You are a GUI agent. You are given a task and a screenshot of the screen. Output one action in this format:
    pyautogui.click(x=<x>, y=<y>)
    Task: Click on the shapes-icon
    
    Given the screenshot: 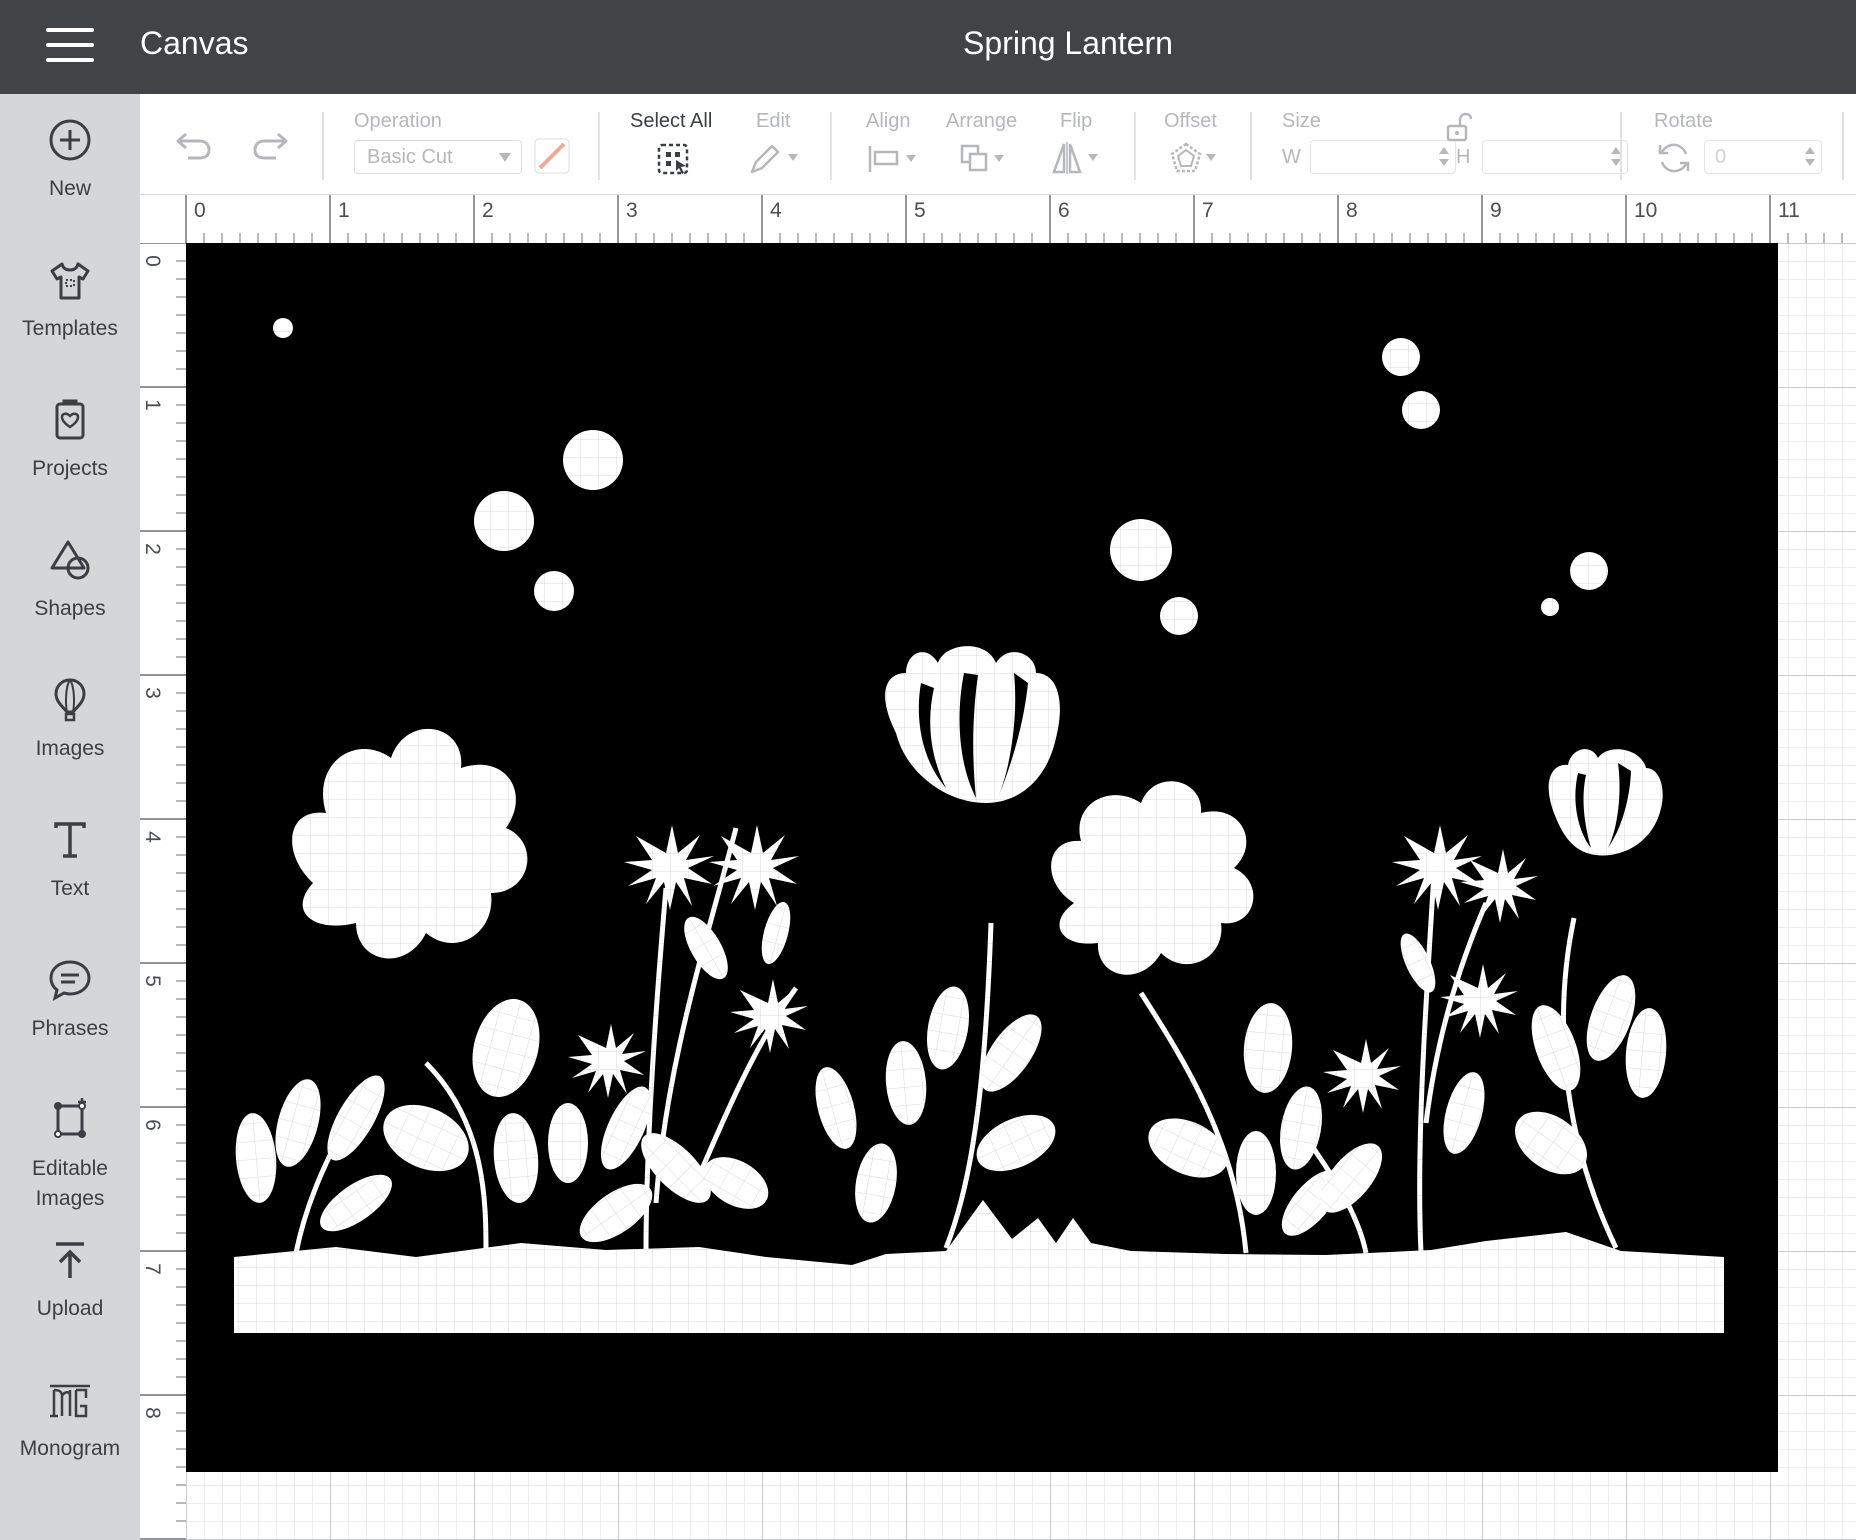 What is the action you would take?
    pyautogui.click(x=70, y=560)
    